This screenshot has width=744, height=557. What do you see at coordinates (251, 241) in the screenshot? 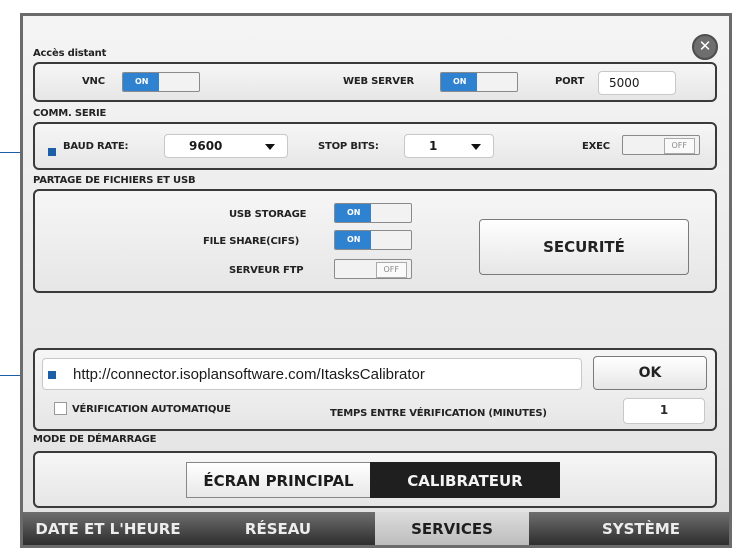
I see `cifs-label: FILE SHARE(CIFS)` at bounding box center [251, 241].